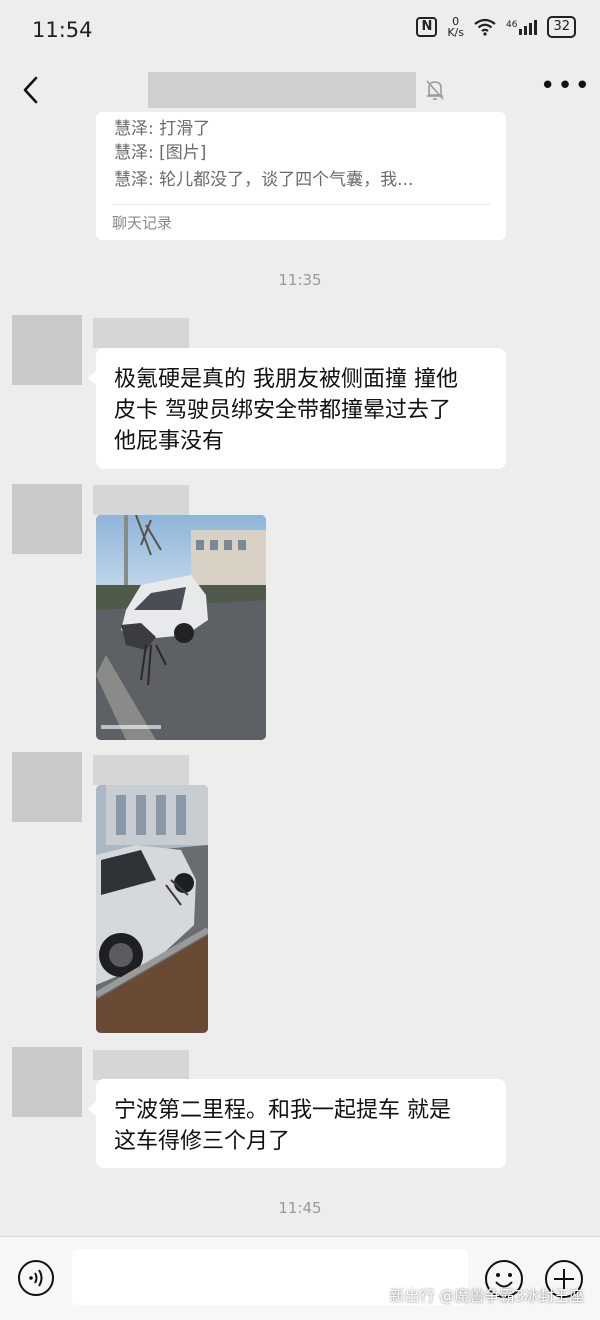 This screenshot has height=1320, width=600. What do you see at coordinates (286, 379) in the screenshot?
I see `message-text-line: 极氪硬是真的 我朋友被侧面撞 撞他` at bounding box center [286, 379].